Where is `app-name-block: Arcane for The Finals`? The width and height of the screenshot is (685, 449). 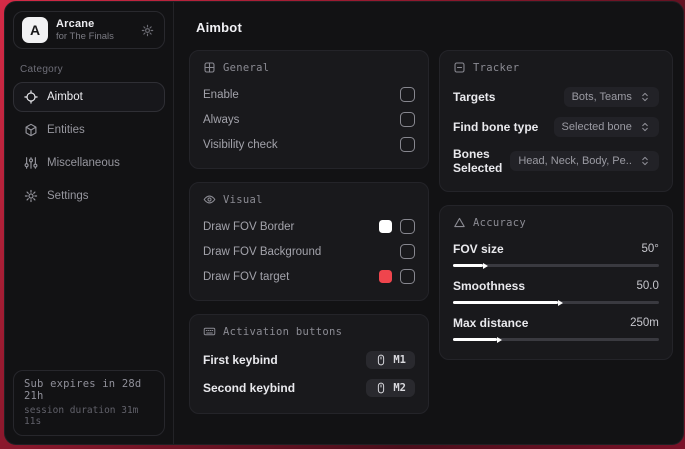
app-name-block: Arcane for The Finals is located at coordinates (93, 30).